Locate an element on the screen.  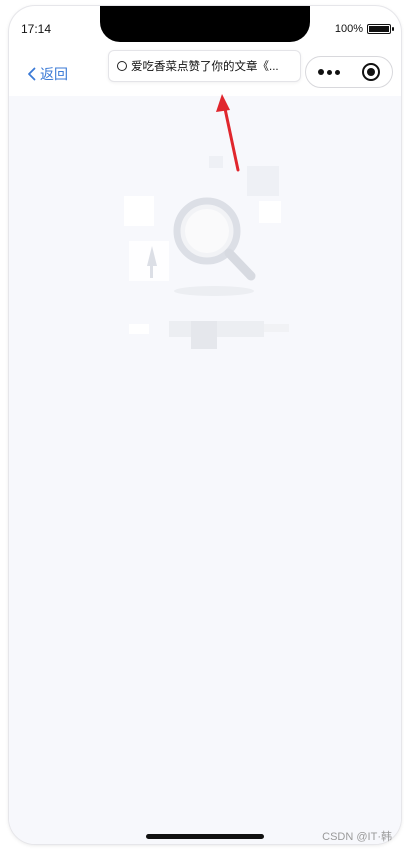
search-icon is located at coordinates (214, 239).